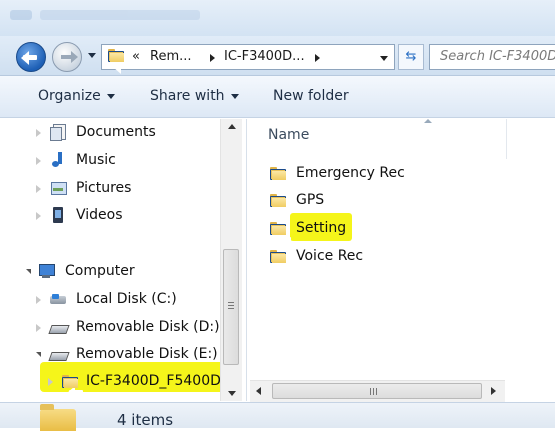 The image size is (555, 431). Describe the element at coordinates (104, 188) in the screenshot. I see `nav-item-label: Pictures` at that location.